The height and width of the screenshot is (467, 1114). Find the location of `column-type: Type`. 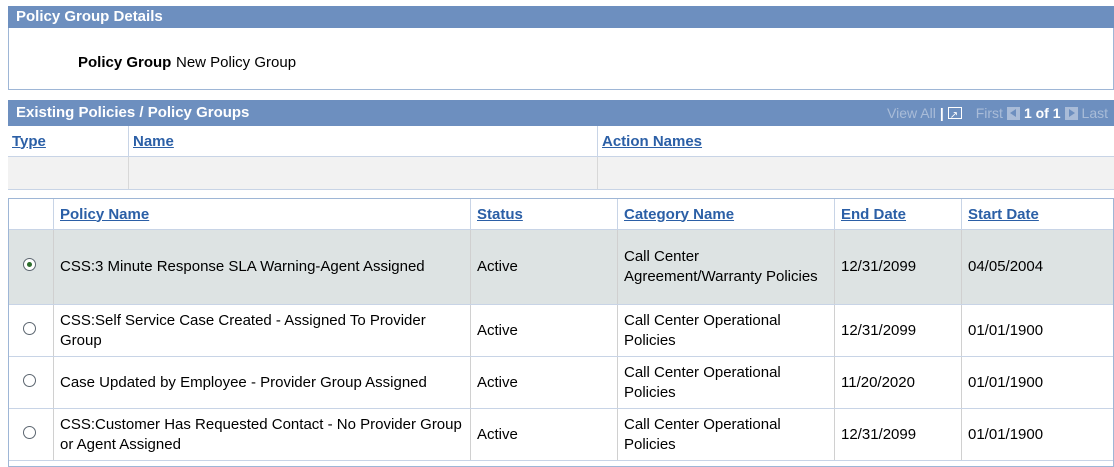

column-type: Type is located at coordinates (68, 141).